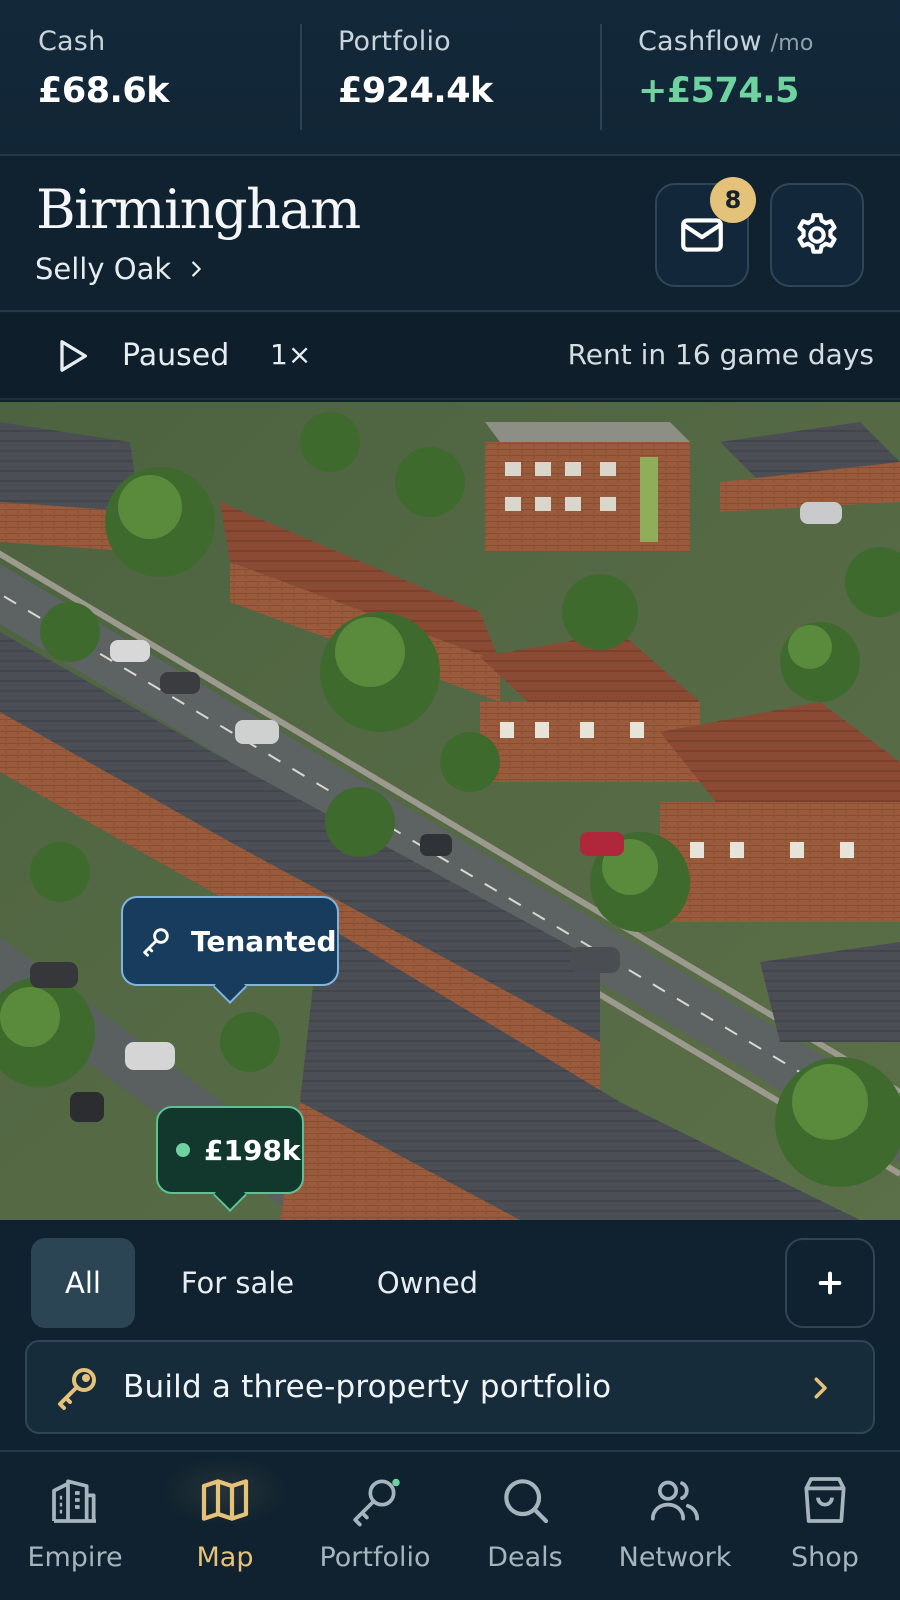 Image resolution: width=900 pixels, height=1600 pixels. What do you see at coordinates (415, 91) in the screenshot?
I see `portfolio-value: £924.4k` at bounding box center [415, 91].